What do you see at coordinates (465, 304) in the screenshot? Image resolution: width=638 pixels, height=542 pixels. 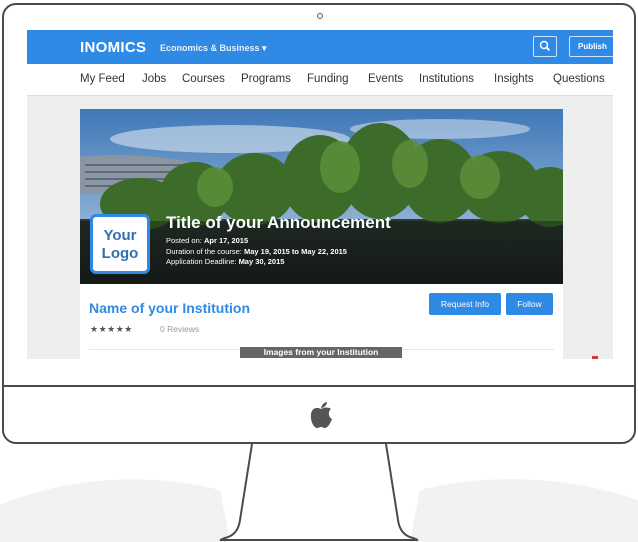 I see `request-info-button: Request Info` at bounding box center [465, 304].